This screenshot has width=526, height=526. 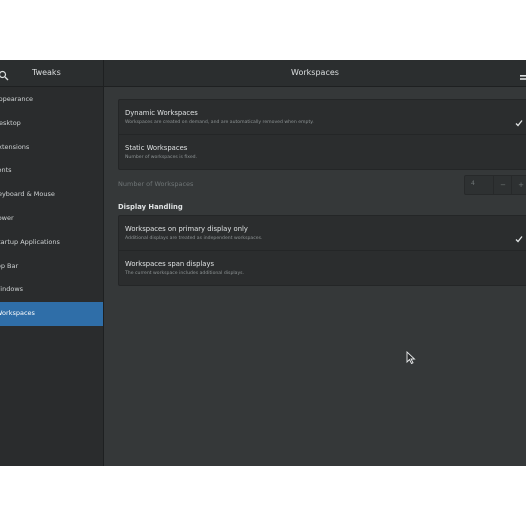 What do you see at coordinates (51, 124) in the screenshot?
I see `sidebar-item-desktop: Desktop` at bounding box center [51, 124].